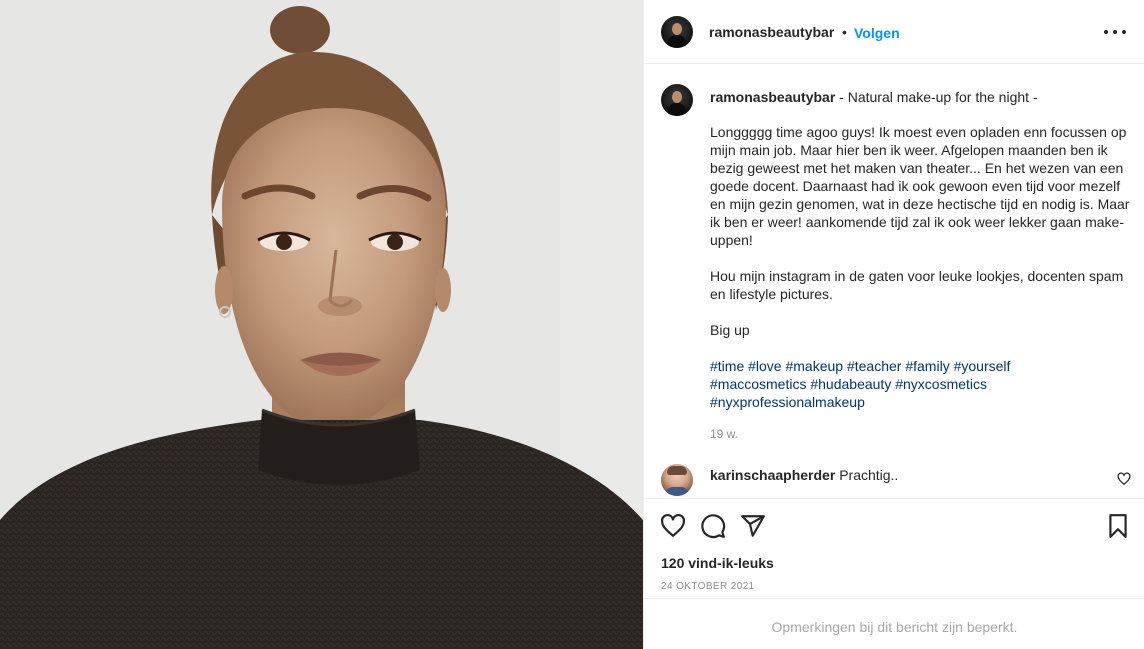 This screenshot has height=649, width=1144. I want to click on comment-body: Prachtig.., so click(869, 475).